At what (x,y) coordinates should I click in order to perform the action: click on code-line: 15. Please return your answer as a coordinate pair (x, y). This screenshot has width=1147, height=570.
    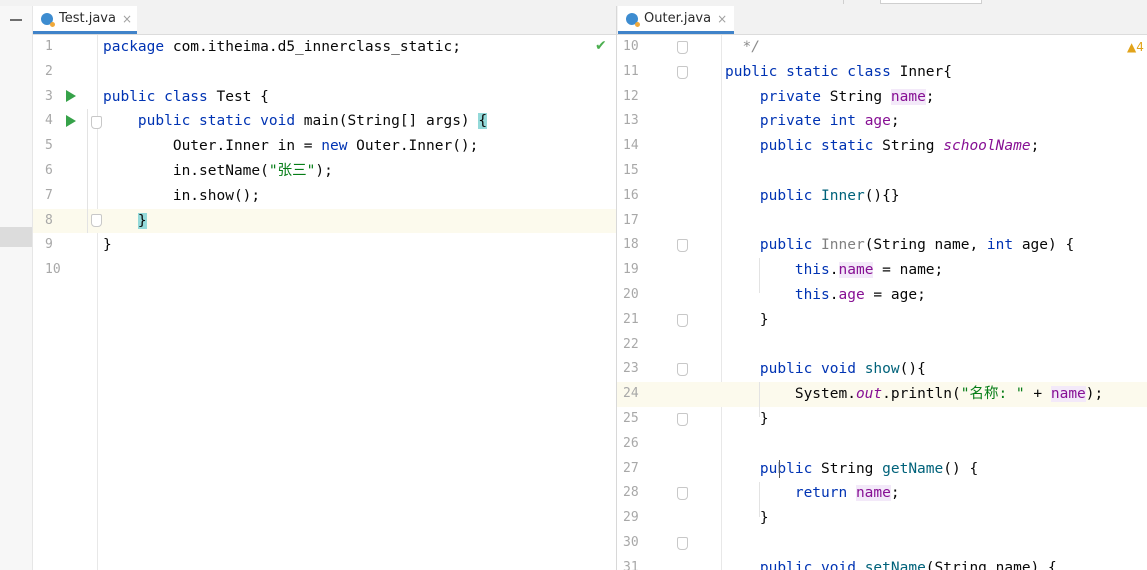
    Looking at the image, I should click on (882, 171).